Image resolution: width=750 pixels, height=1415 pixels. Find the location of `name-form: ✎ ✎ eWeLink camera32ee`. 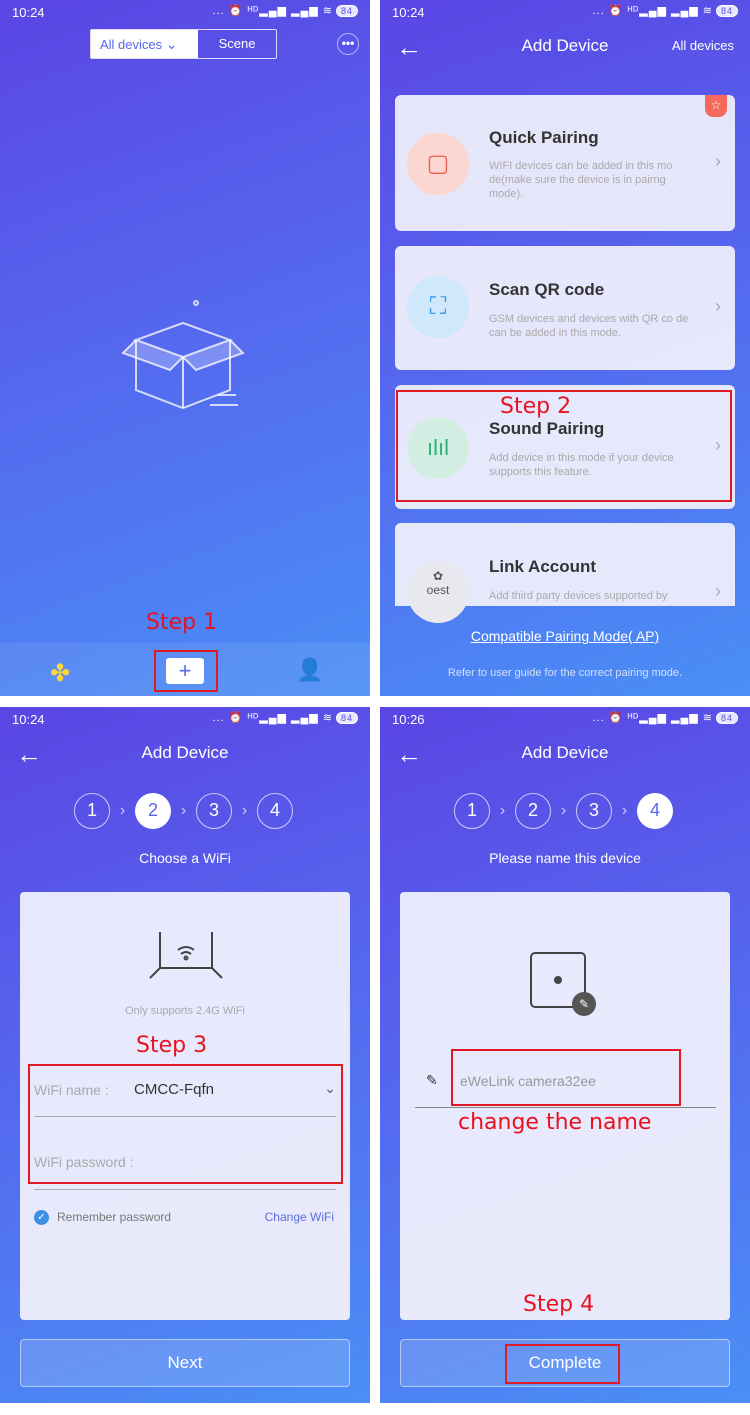

name-form: ✎ ✎ eWeLink camera32ee is located at coordinates (565, 1106).